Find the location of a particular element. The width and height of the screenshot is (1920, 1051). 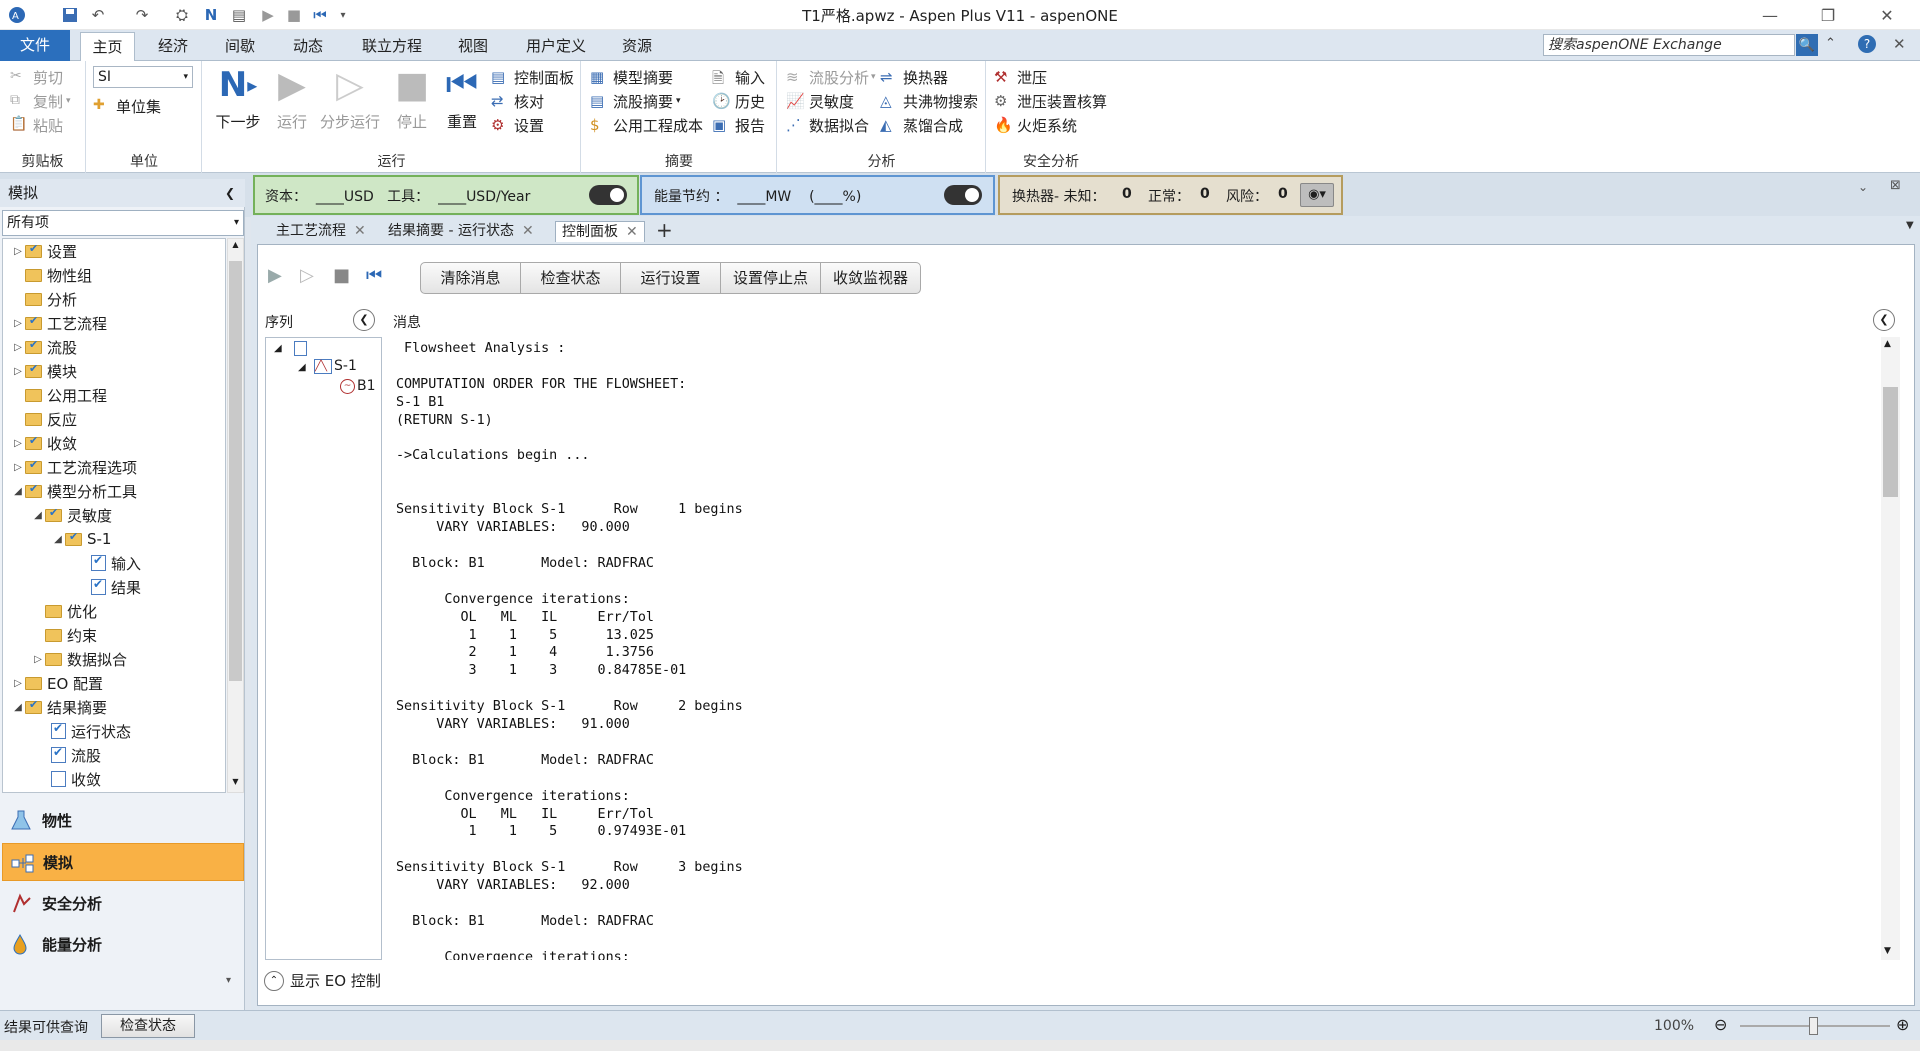

tab-resources: 资源 is located at coordinates (637, 46).